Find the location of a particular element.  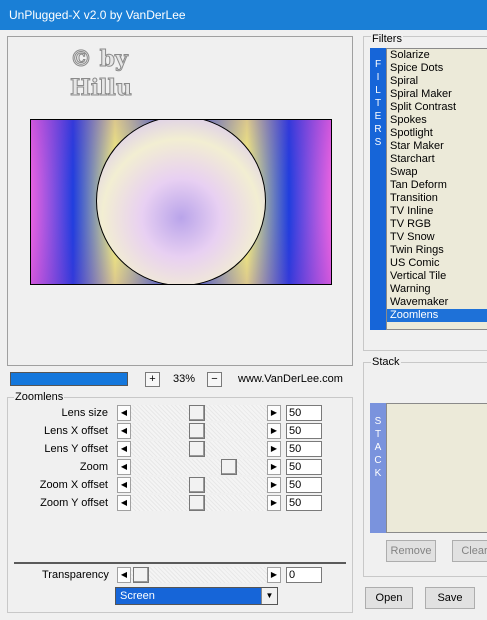

blend-mode-value: Screen is located at coordinates (137, 596).